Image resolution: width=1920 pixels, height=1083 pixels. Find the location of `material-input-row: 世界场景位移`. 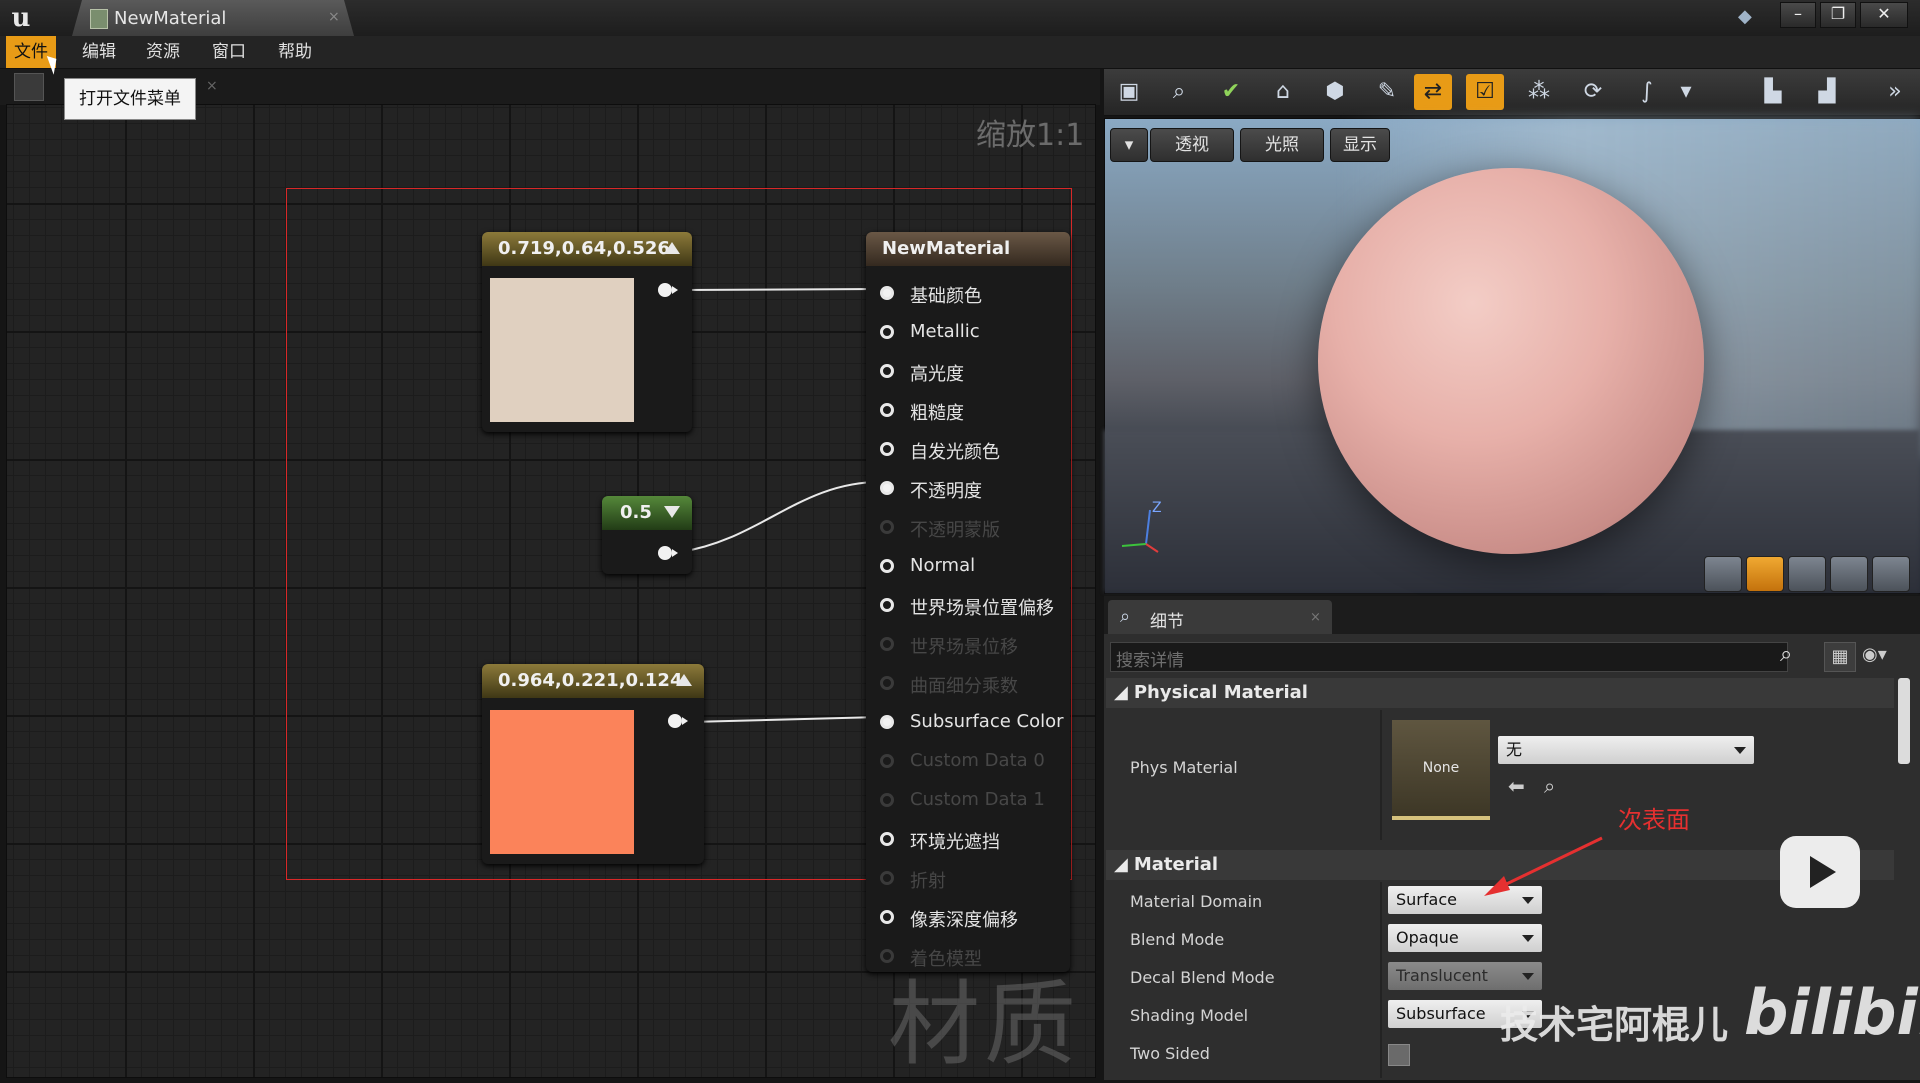

material-input-row: 世界场景位移 is located at coordinates (973, 645).